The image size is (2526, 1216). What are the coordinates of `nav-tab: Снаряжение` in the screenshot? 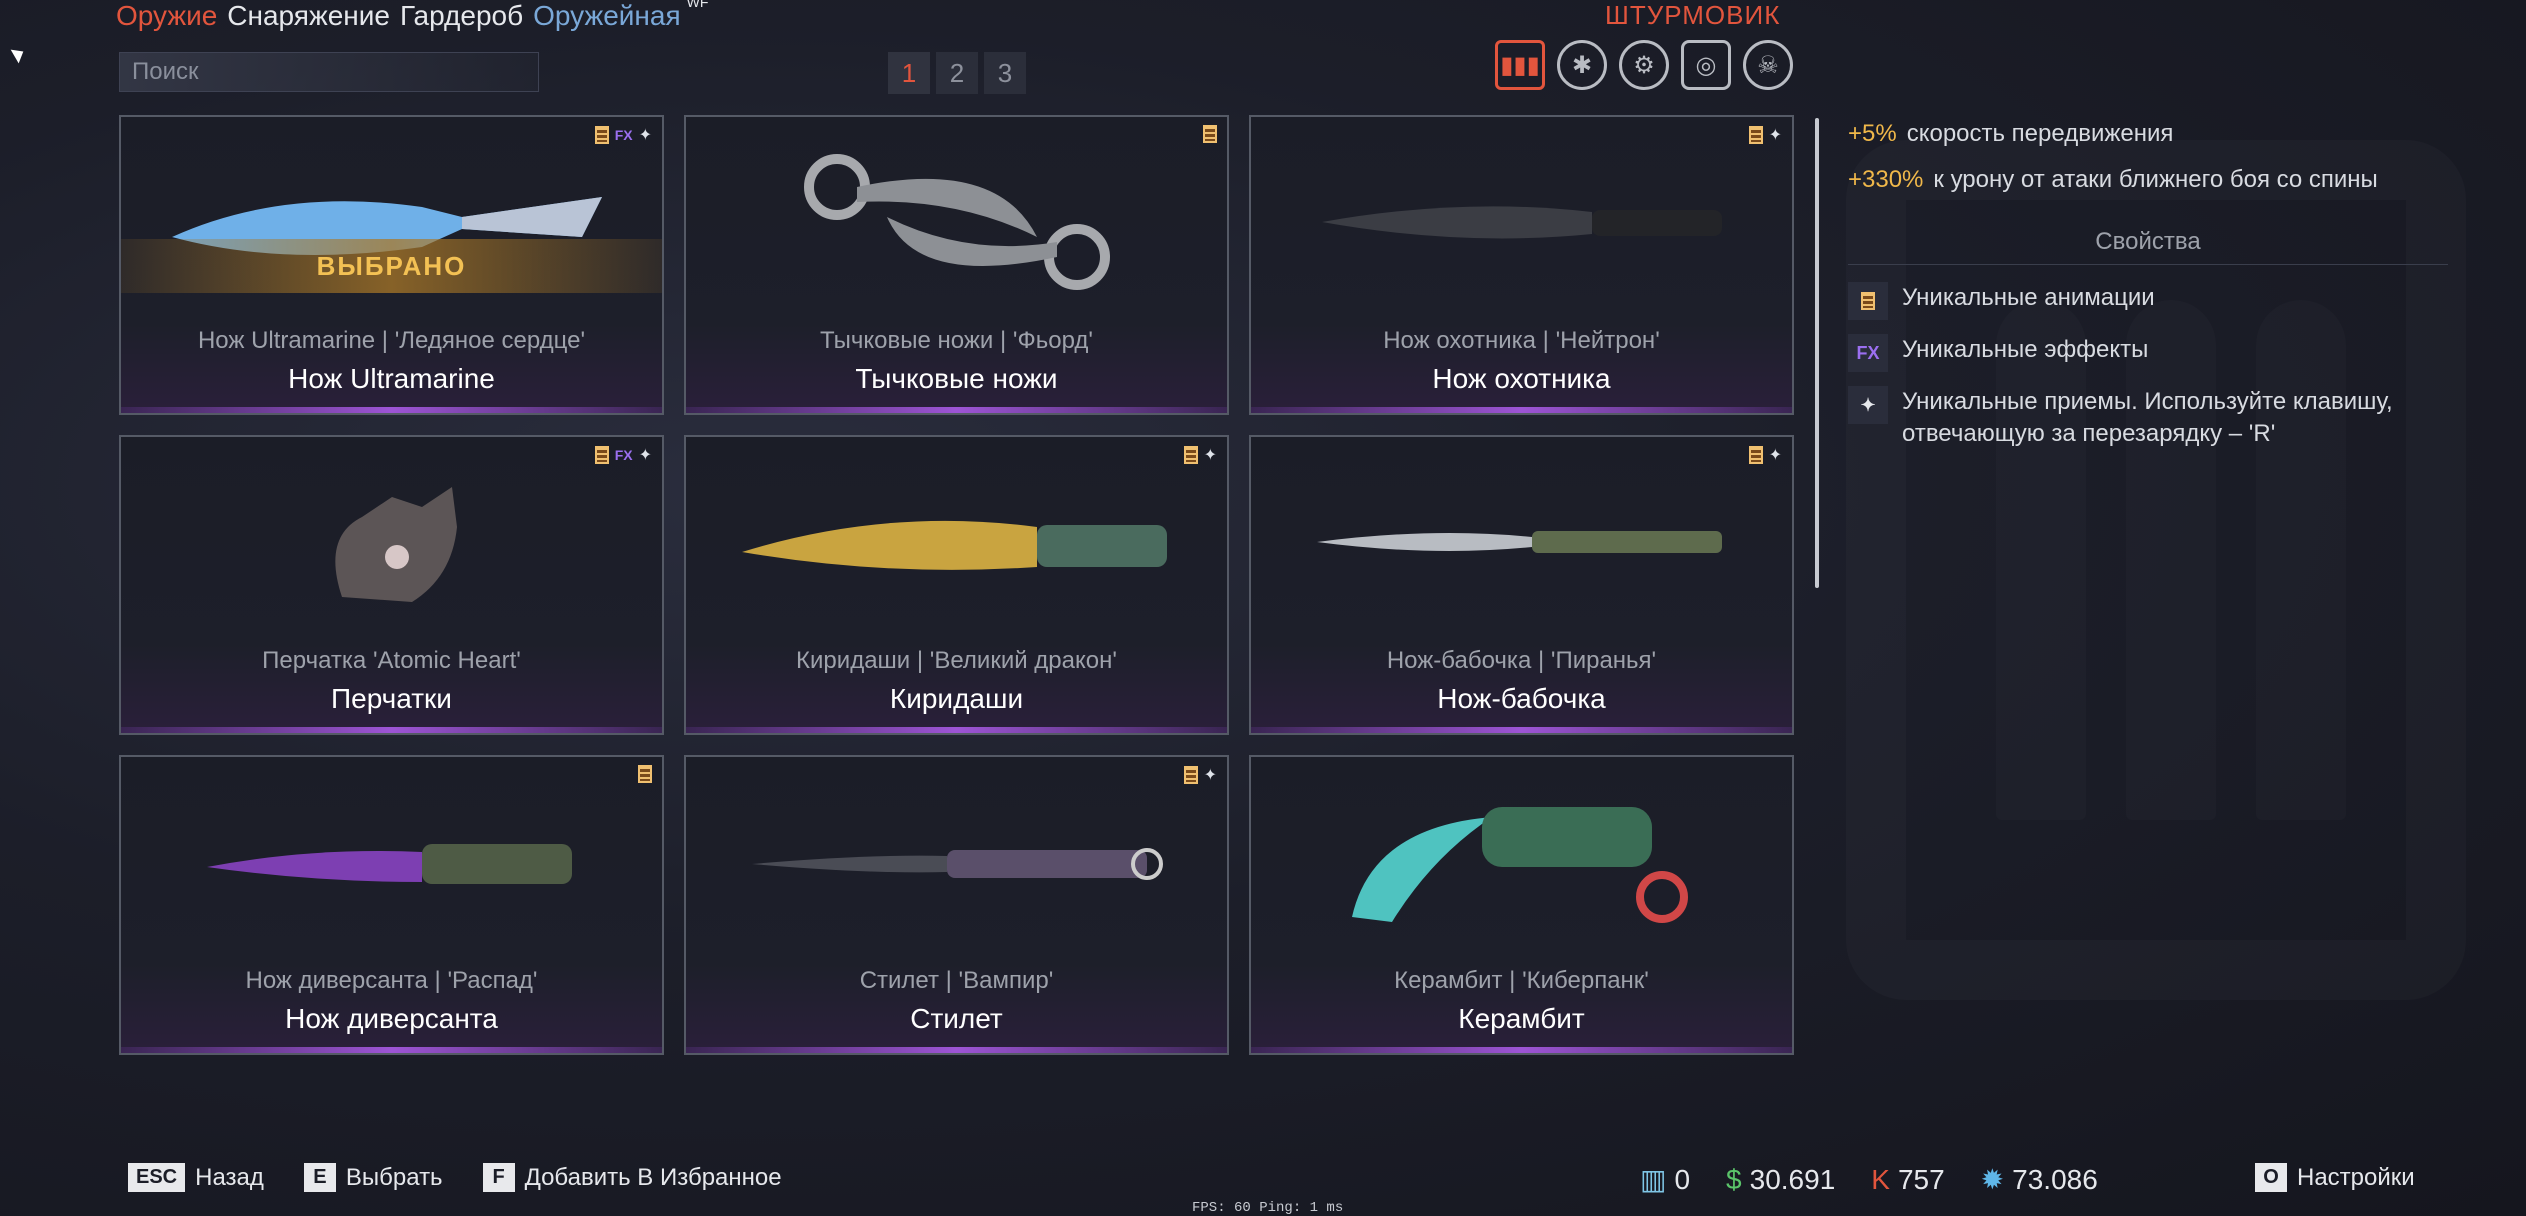 It's located at (308, 17).